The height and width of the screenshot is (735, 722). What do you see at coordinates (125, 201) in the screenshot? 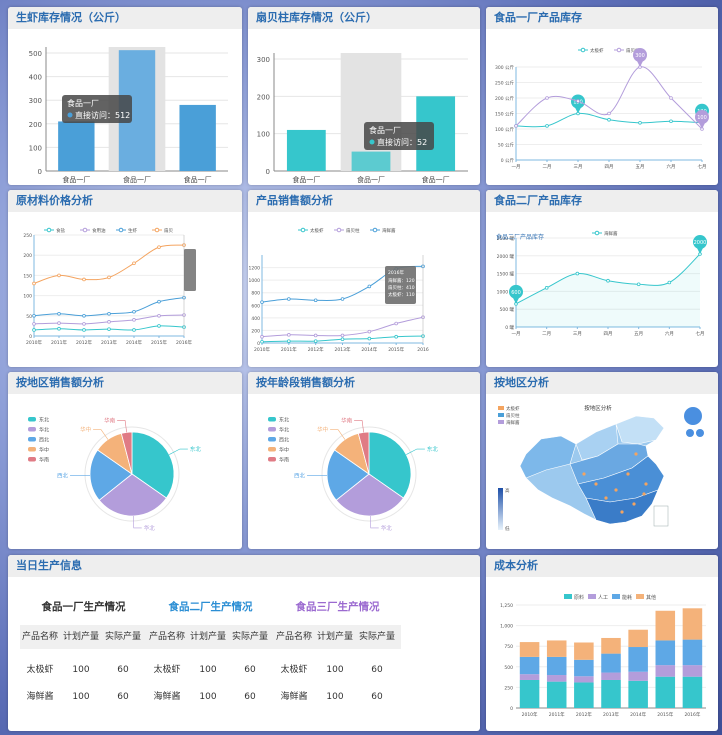
I see `panel-title: 原材料价格分析` at bounding box center [125, 201].